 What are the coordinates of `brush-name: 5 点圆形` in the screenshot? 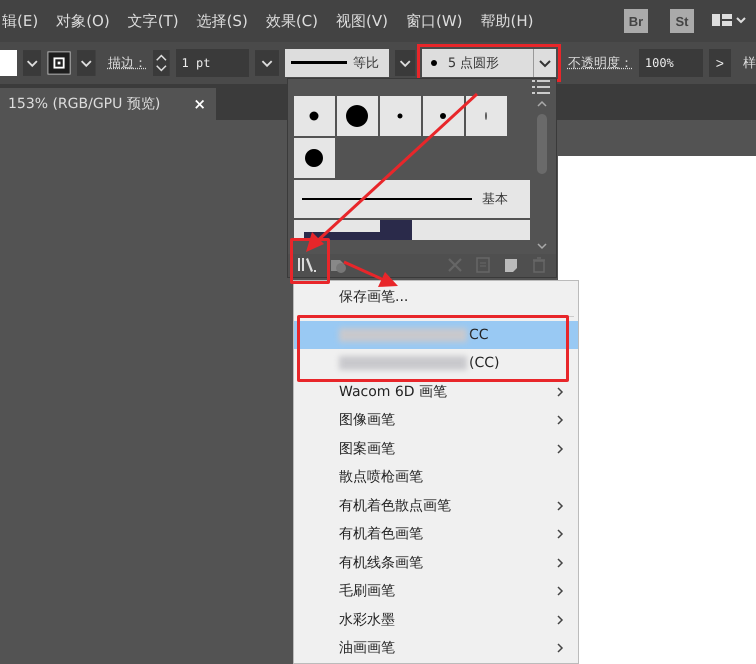 It's located at (474, 63).